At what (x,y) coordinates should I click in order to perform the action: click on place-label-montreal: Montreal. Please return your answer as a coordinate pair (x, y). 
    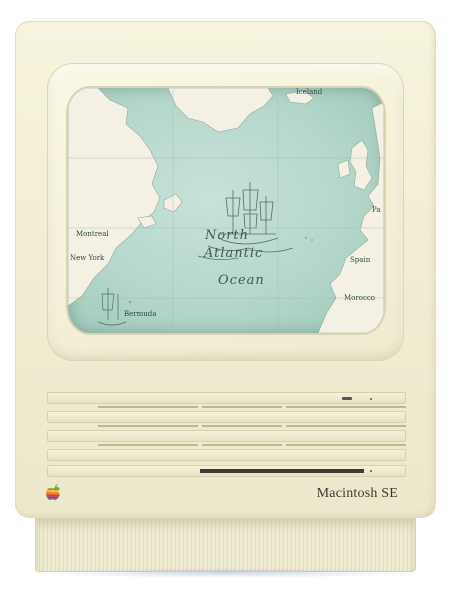
    Looking at the image, I should click on (92, 234).